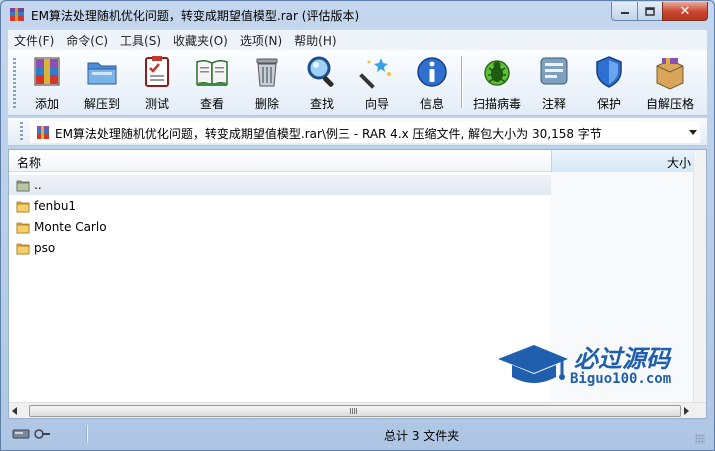  I want to click on view-book-icon, so click(212, 73).